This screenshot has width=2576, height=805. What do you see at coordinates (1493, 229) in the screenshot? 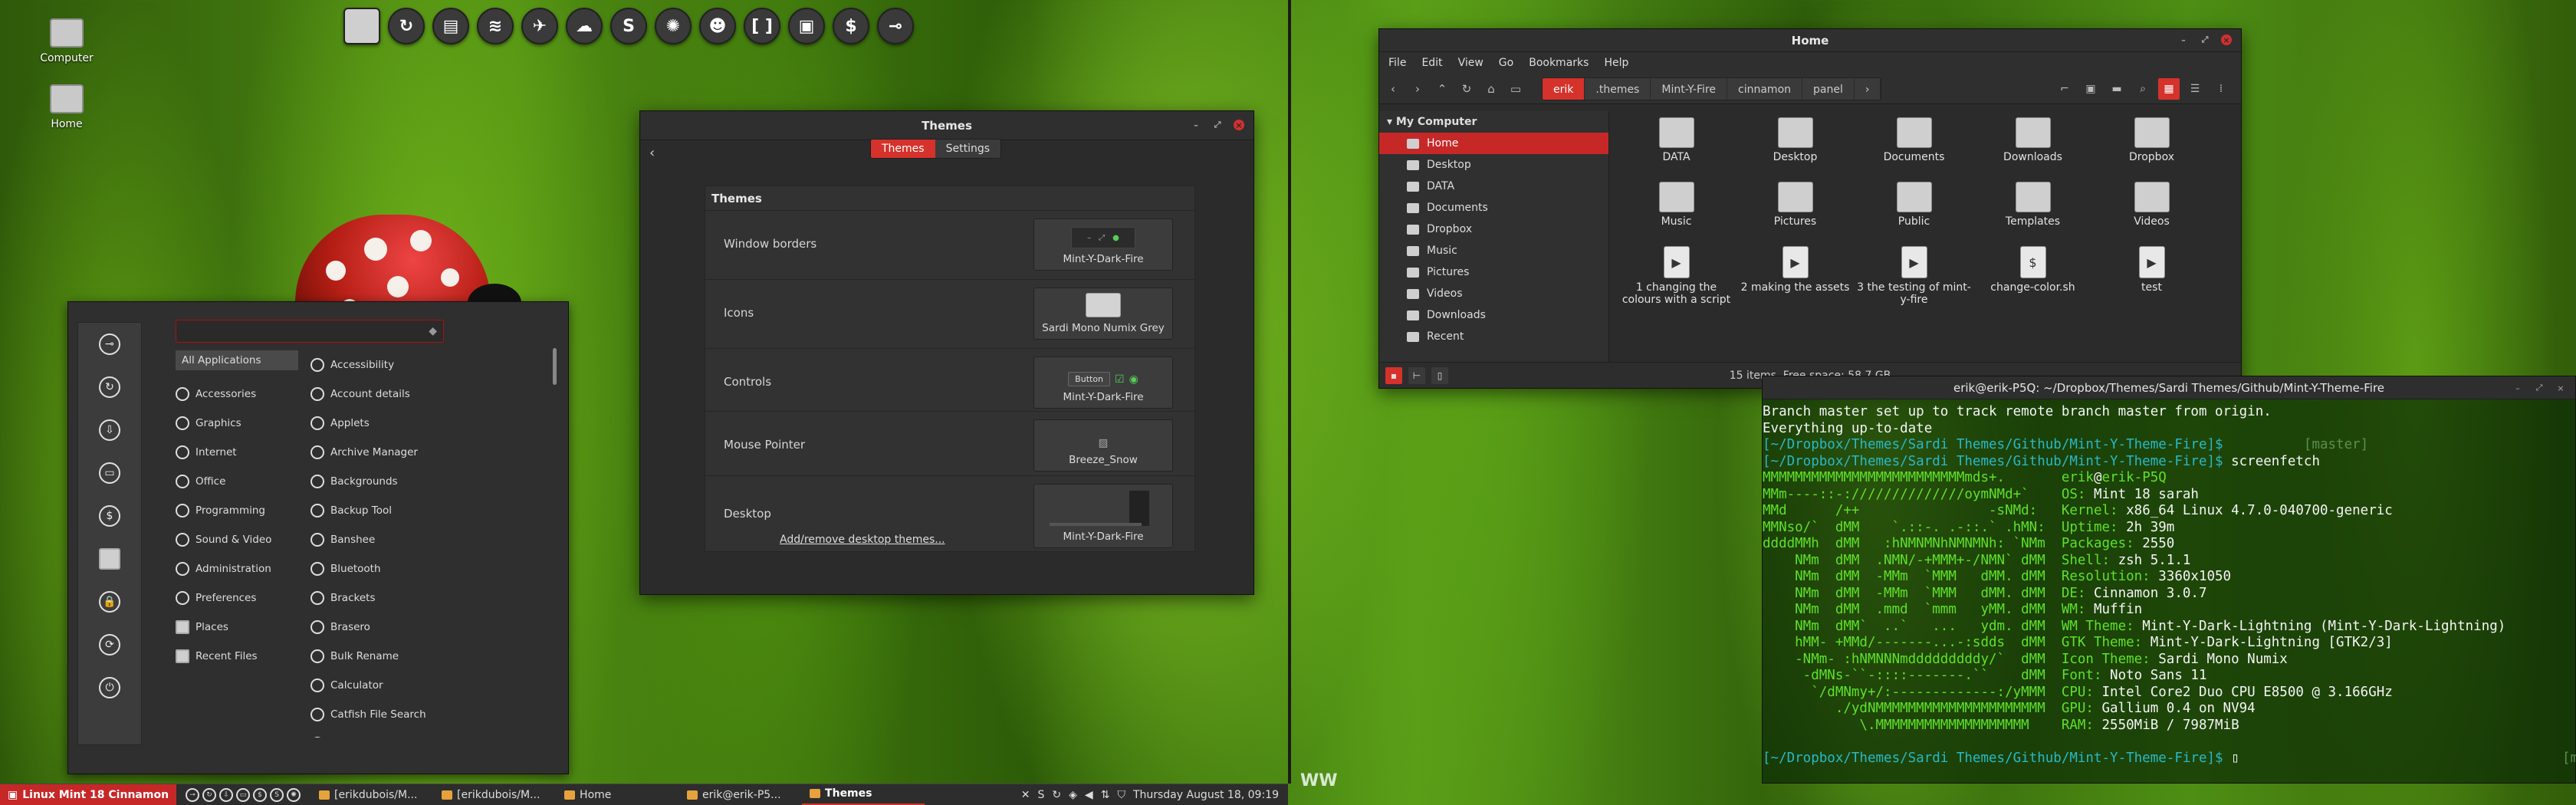
I see `sidebar-item: Dropbox` at bounding box center [1493, 229].